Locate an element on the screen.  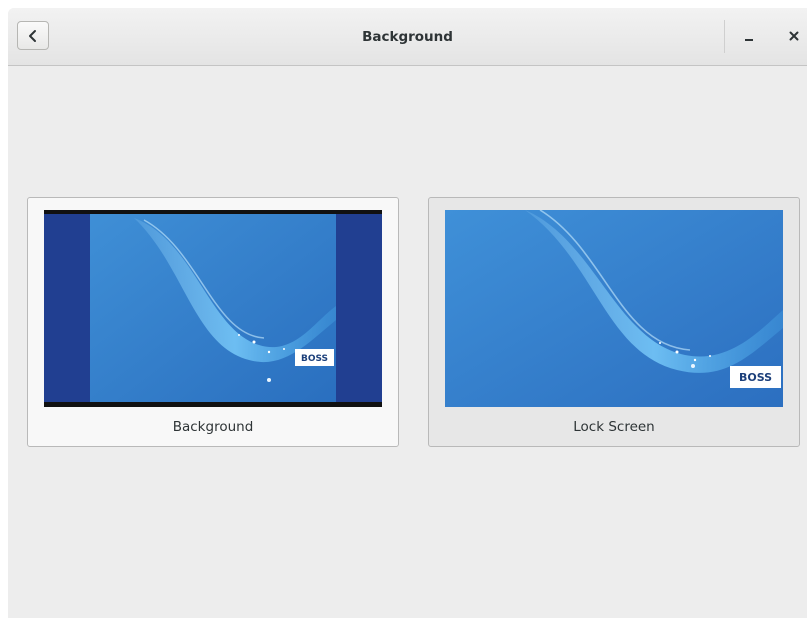
page-title: Background is located at coordinates (407, 36).